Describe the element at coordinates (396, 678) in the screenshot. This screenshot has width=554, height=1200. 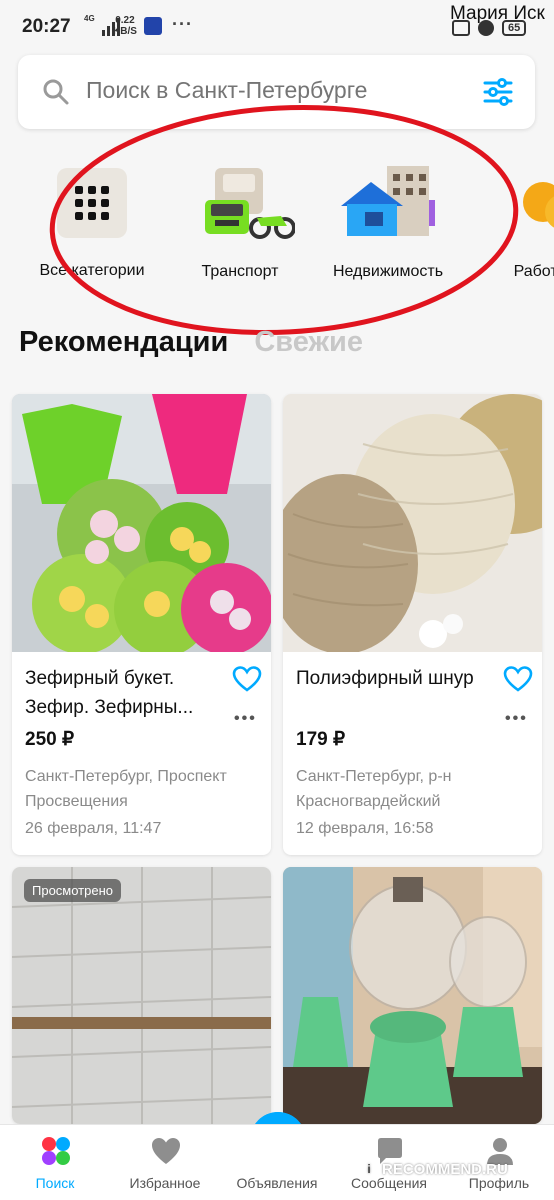
I see `listing-title: Полиэфирный шнур` at that location.